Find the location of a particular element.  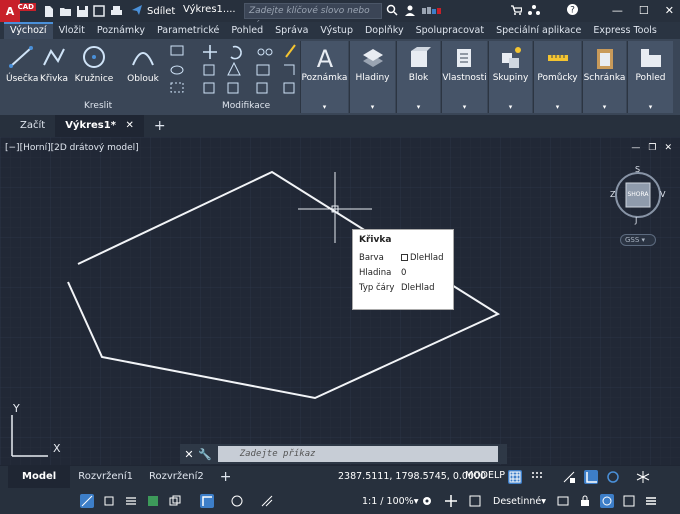

modify-panel-label: Modifikace is located at coordinates (246, 106).